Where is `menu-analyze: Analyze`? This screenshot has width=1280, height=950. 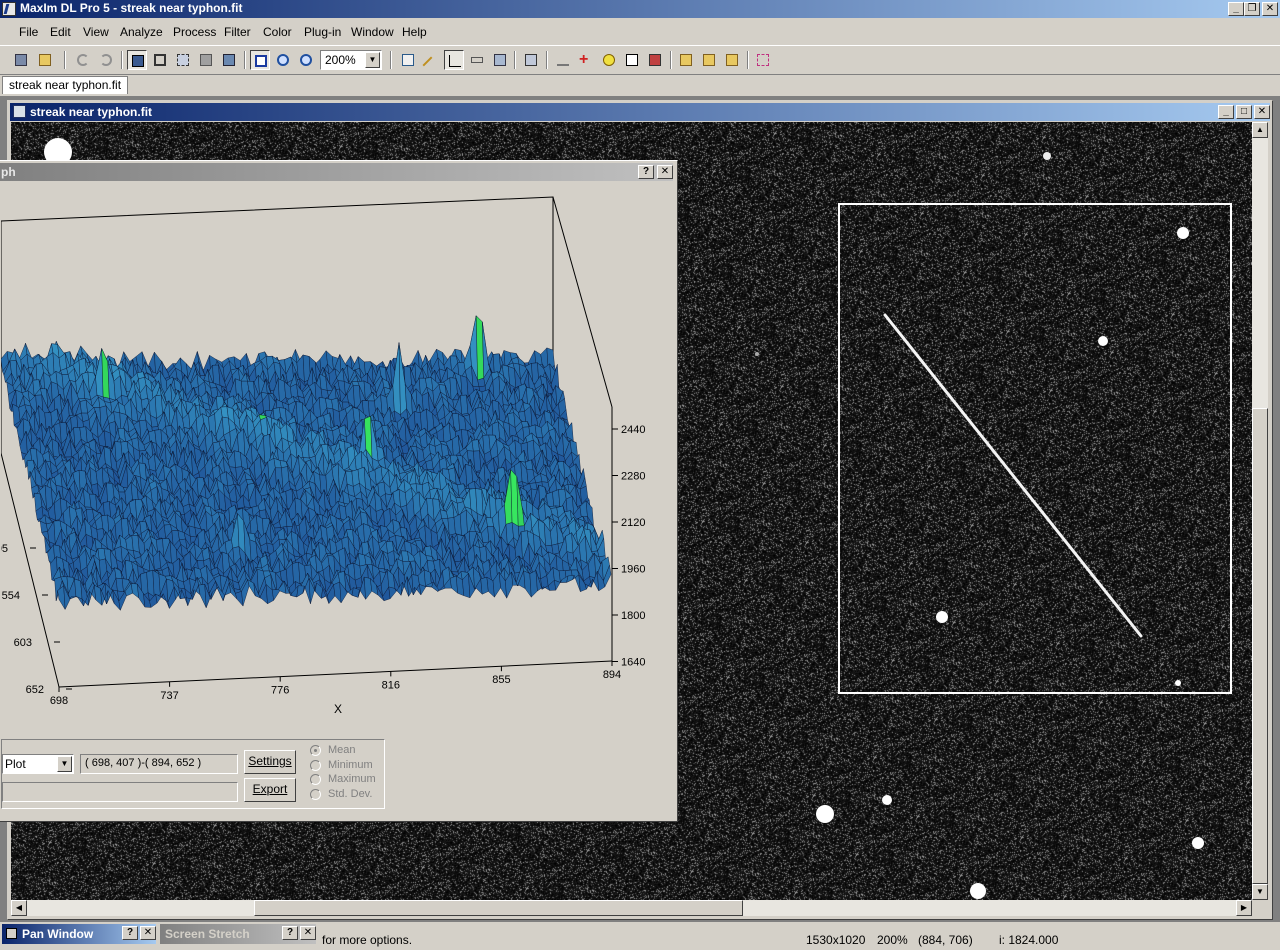
menu-analyze: Analyze is located at coordinates (141, 32).